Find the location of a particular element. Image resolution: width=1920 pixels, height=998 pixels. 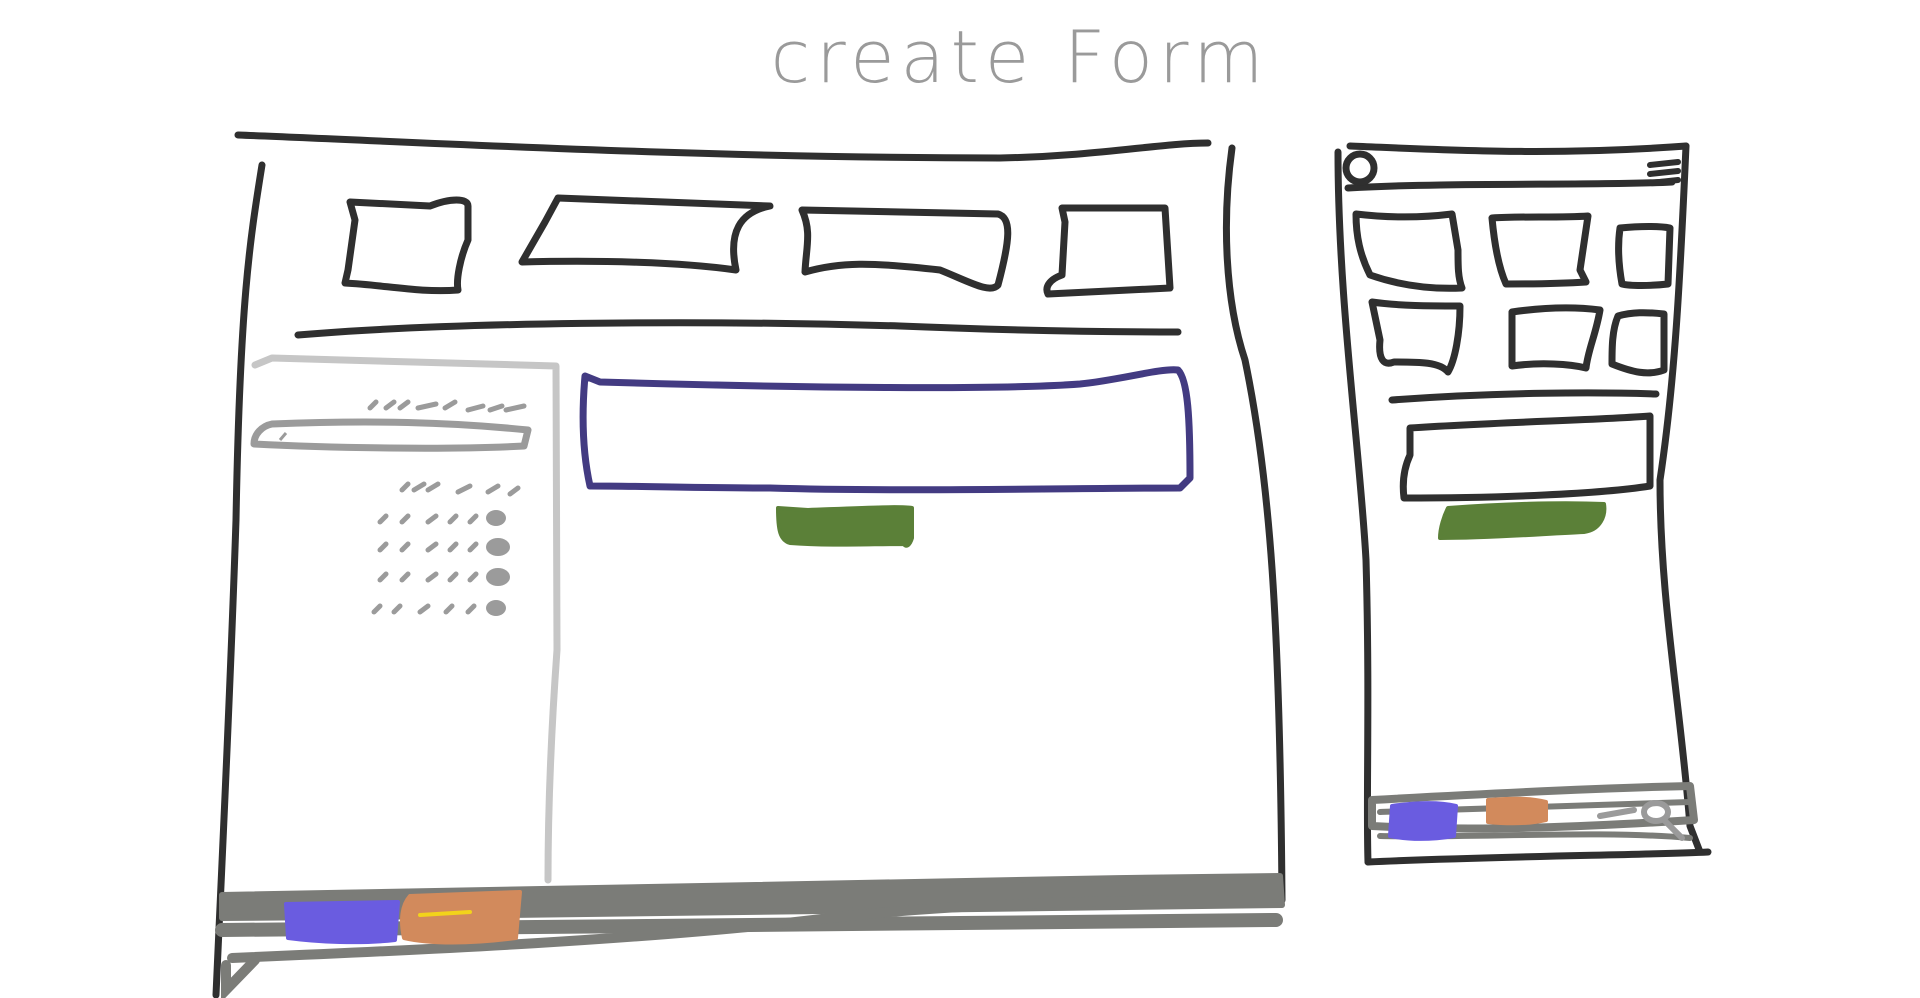

desktop-nav-divider is located at coordinates (738, 329).